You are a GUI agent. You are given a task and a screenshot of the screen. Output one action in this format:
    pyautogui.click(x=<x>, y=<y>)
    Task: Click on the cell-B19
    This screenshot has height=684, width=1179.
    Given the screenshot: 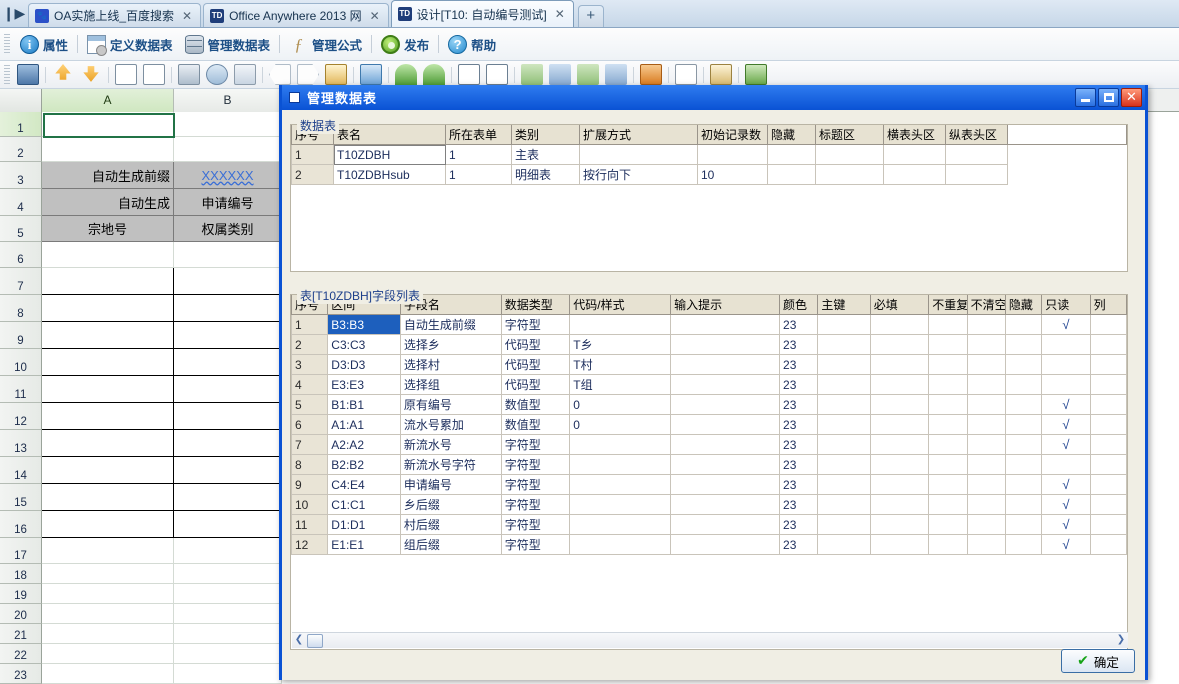 What is the action you would take?
    pyautogui.click(x=228, y=594)
    